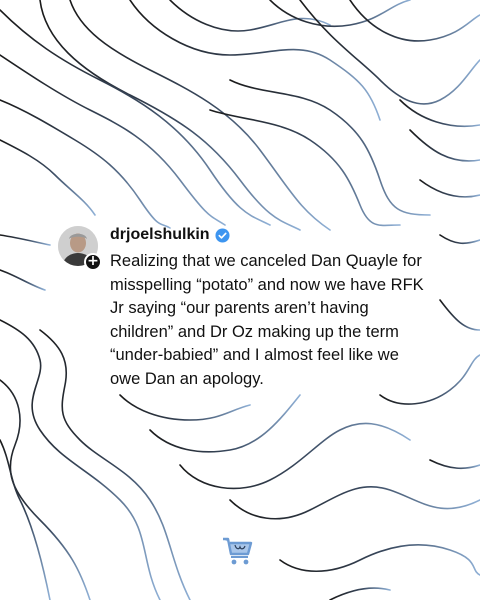 Image resolution: width=480 pixels, height=600 pixels. What do you see at coordinates (238, 551) in the screenshot?
I see `shopping-cart-logo-icon` at bounding box center [238, 551].